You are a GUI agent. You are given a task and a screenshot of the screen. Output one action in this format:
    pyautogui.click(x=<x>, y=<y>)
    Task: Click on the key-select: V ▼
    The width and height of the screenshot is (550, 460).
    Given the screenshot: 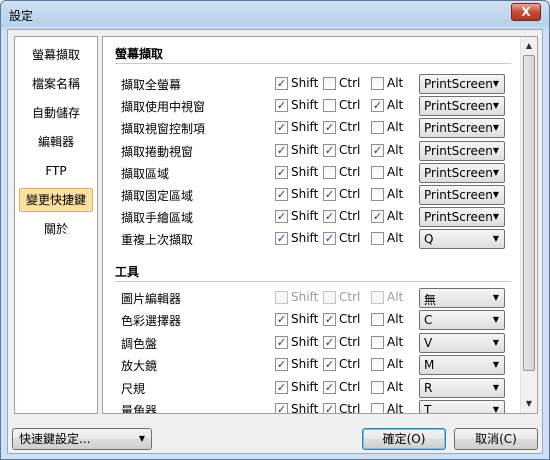 What is the action you would take?
    pyautogui.click(x=462, y=342)
    